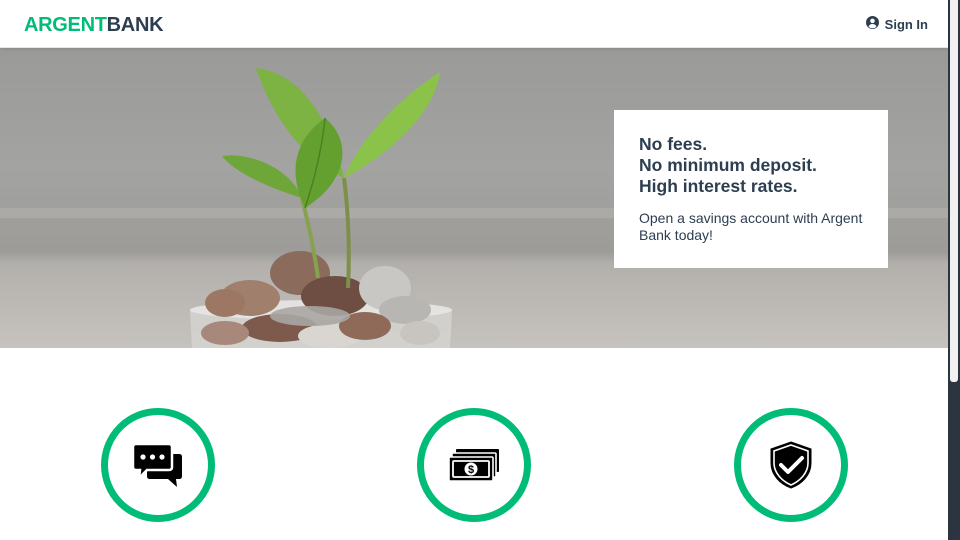 The image size is (960, 540). What do you see at coordinates (474, 24) in the screenshot?
I see `main-nav: ARGENTBANK Sign In` at bounding box center [474, 24].